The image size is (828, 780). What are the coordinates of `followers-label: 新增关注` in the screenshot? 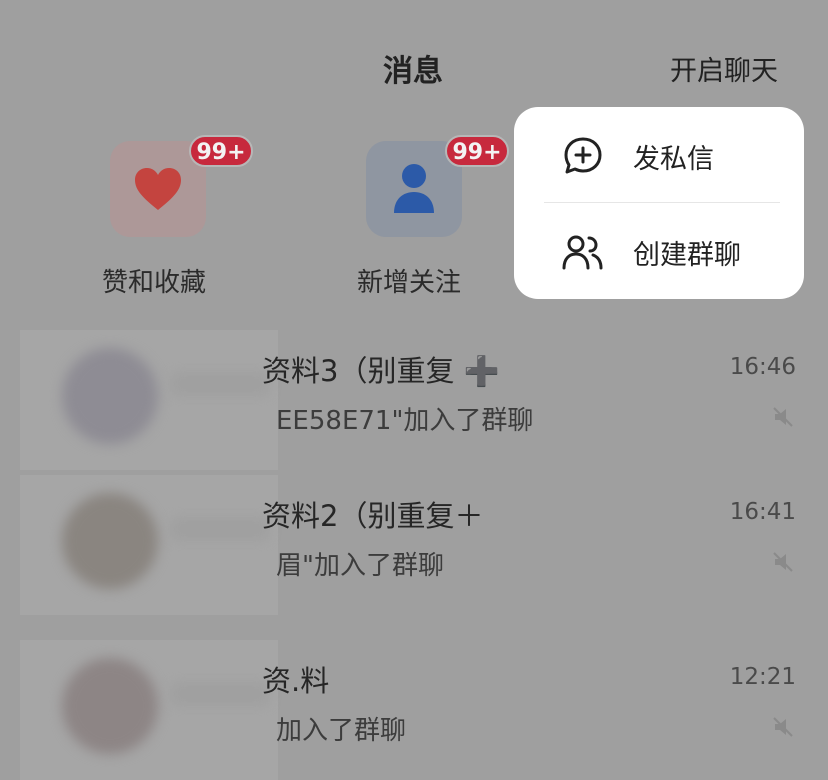 It's located at (409, 283).